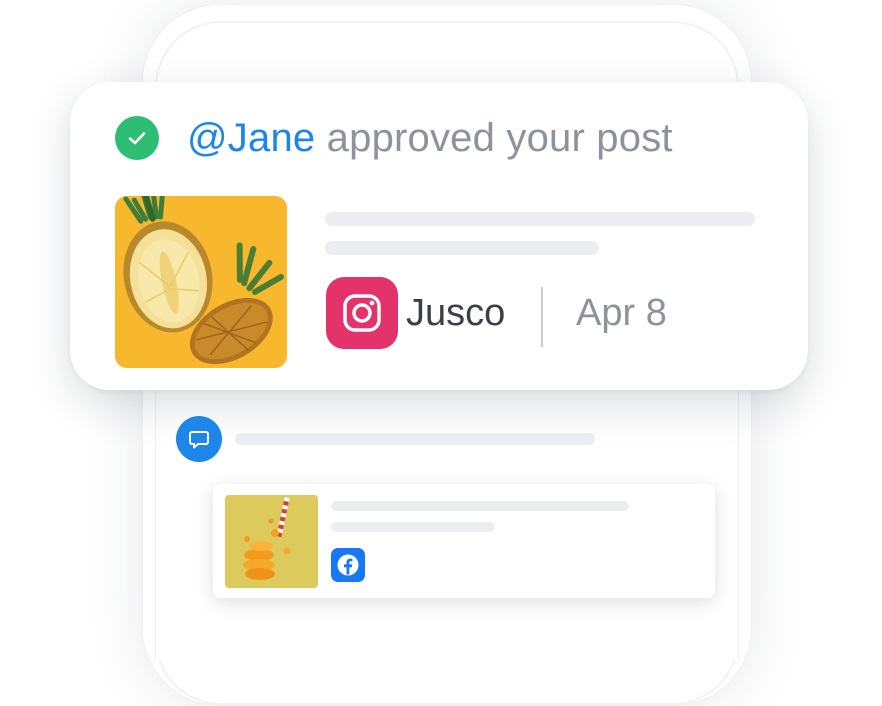 The image size is (882, 706). I want to click on facebook-icon, so click(348, 565).